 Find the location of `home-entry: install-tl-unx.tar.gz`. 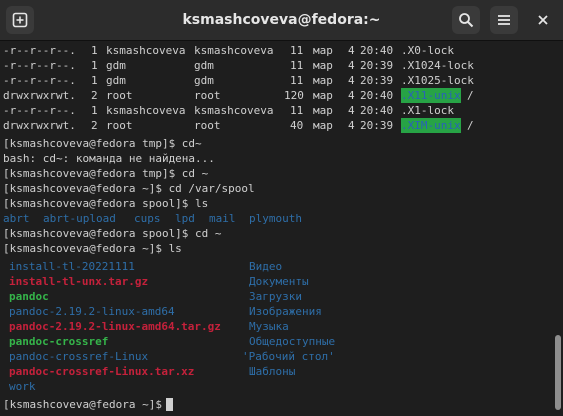

home-entry: install-tl-unx.tar.gz is located at coordinates (79, 281).